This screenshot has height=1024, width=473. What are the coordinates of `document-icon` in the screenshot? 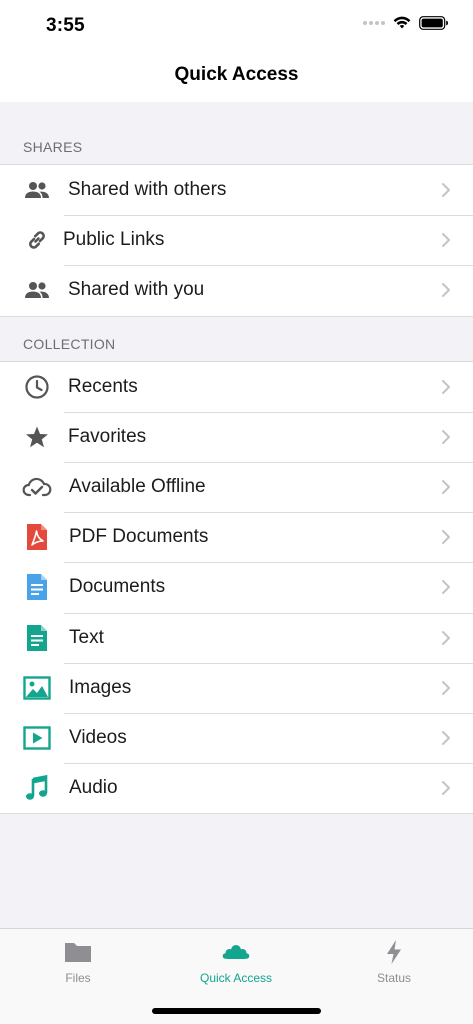 It's located at (37, 587).